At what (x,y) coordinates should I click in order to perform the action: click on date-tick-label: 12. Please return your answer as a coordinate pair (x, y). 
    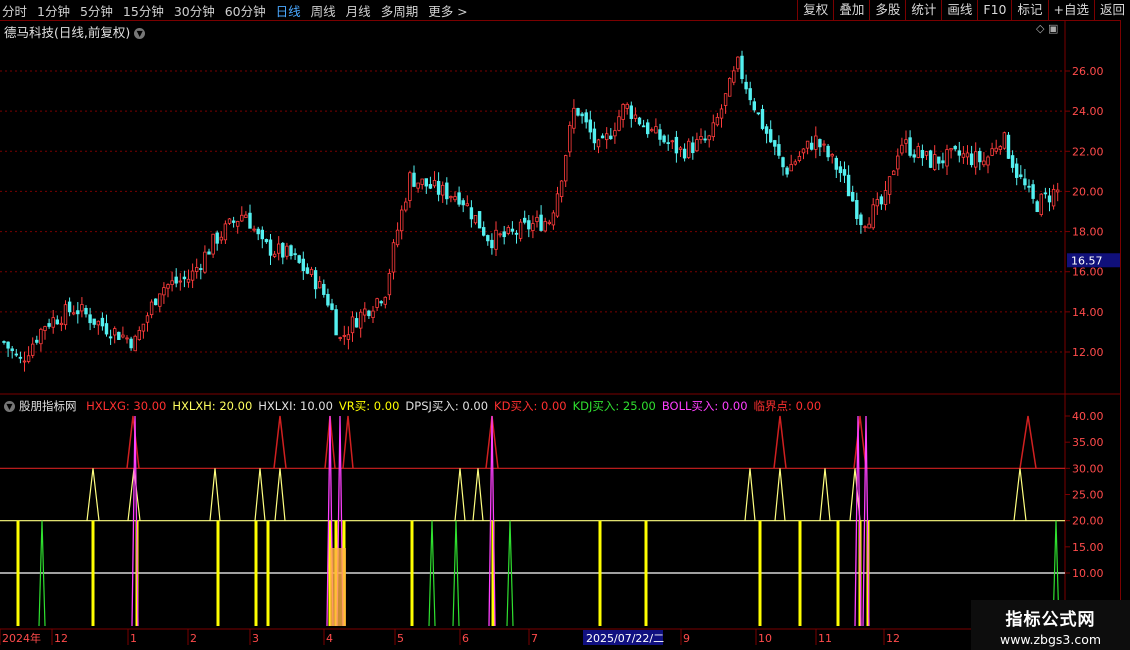
    Looking at the image, I should click on (893, 638).